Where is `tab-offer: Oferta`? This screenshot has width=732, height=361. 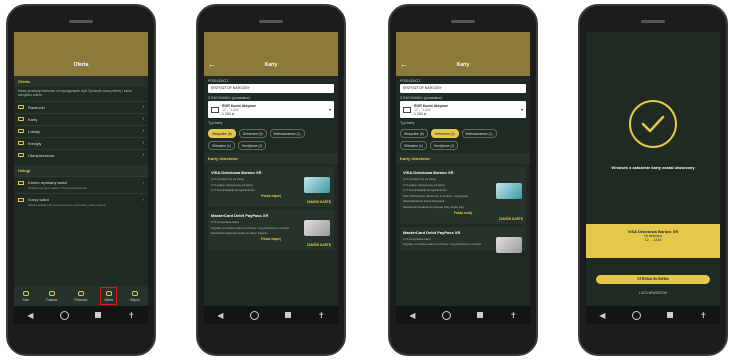
tab-offer: Oferta is located at coordinates (108, 295).